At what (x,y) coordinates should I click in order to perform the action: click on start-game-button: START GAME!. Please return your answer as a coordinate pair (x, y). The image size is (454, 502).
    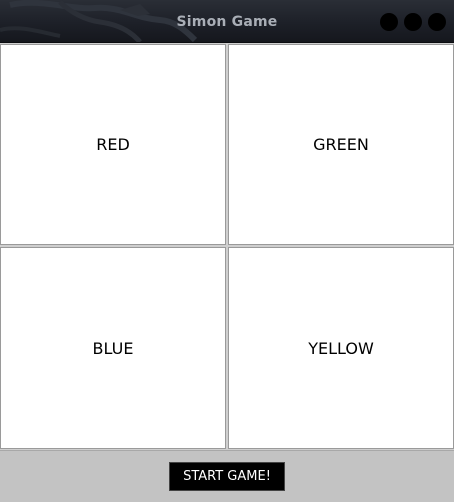
    Looking at the image, I should click on (227, 476).